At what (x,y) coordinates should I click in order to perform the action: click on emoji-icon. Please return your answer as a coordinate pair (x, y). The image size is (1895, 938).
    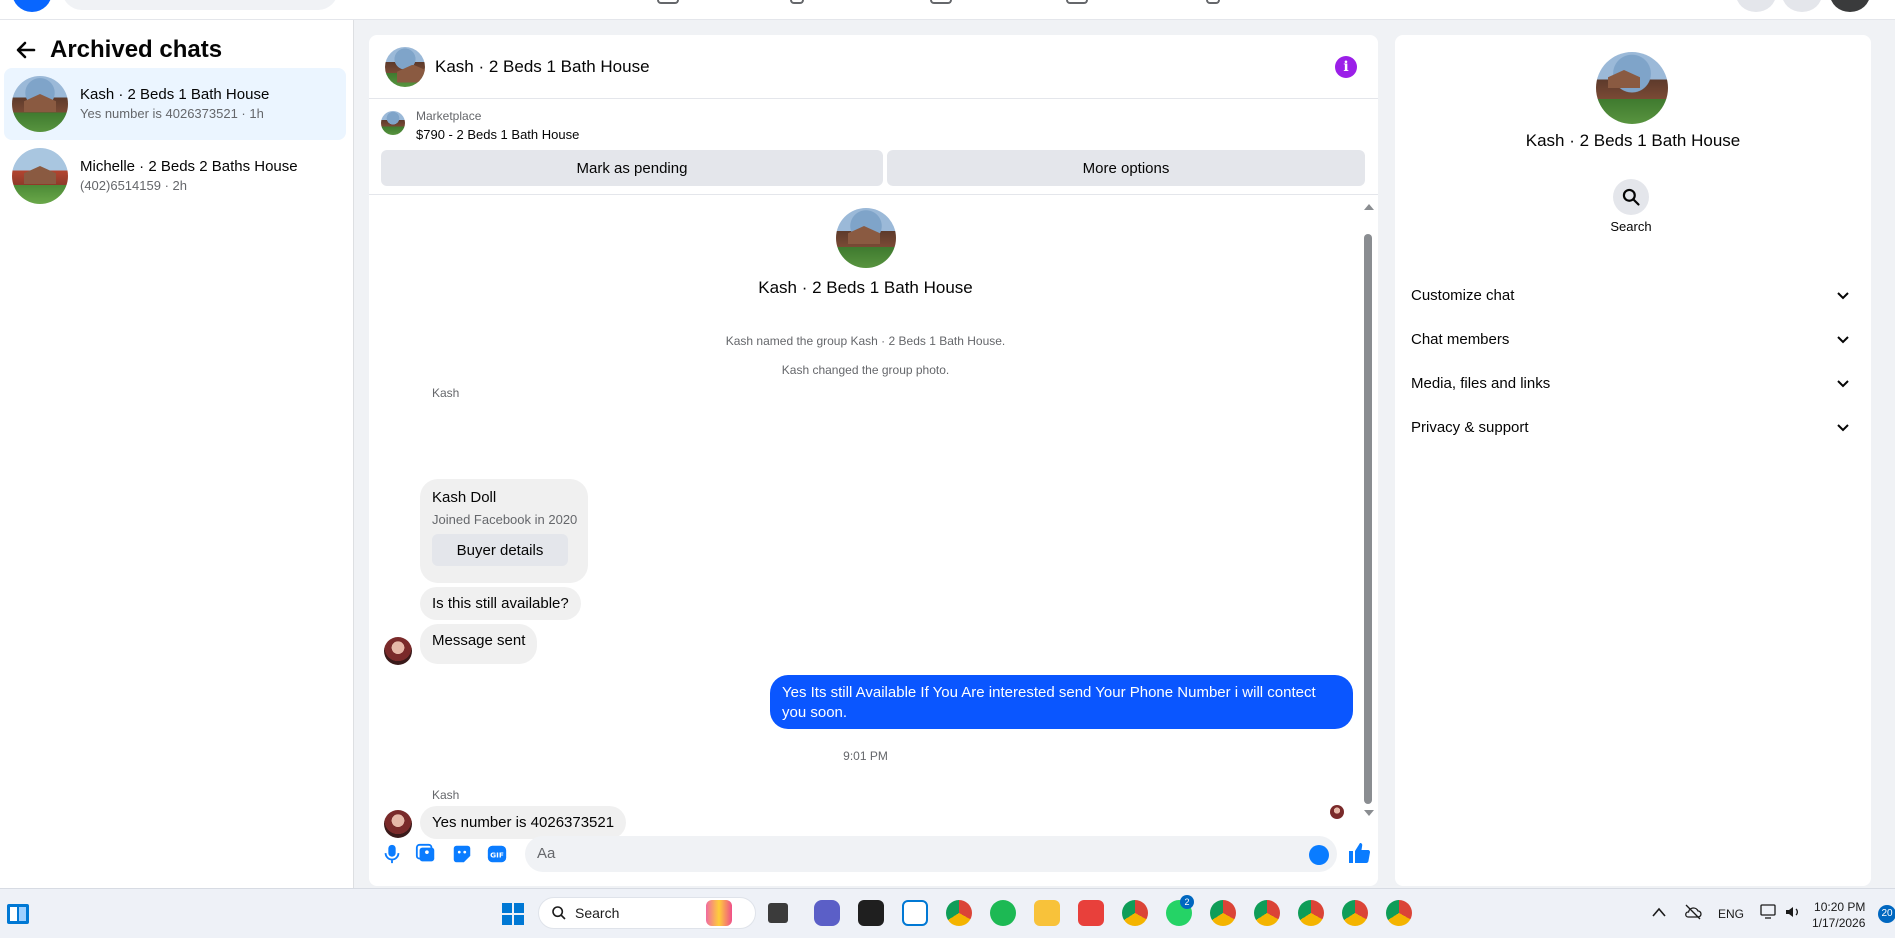
    Looking at the image, I should click on (1319, 855).